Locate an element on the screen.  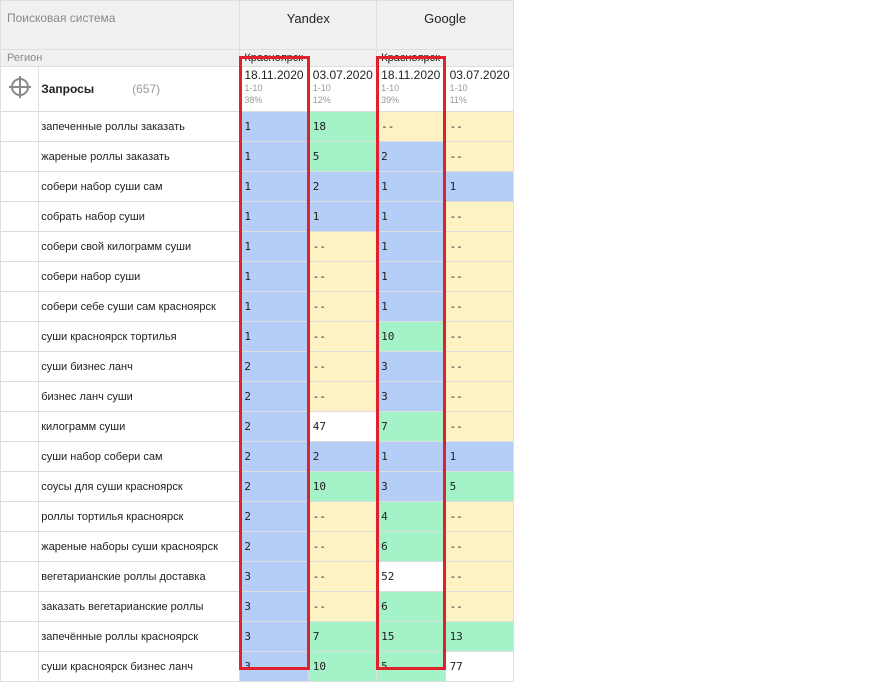
keyword-cell: заказать вегетарианские роллы is located at coordinates (139, 606).